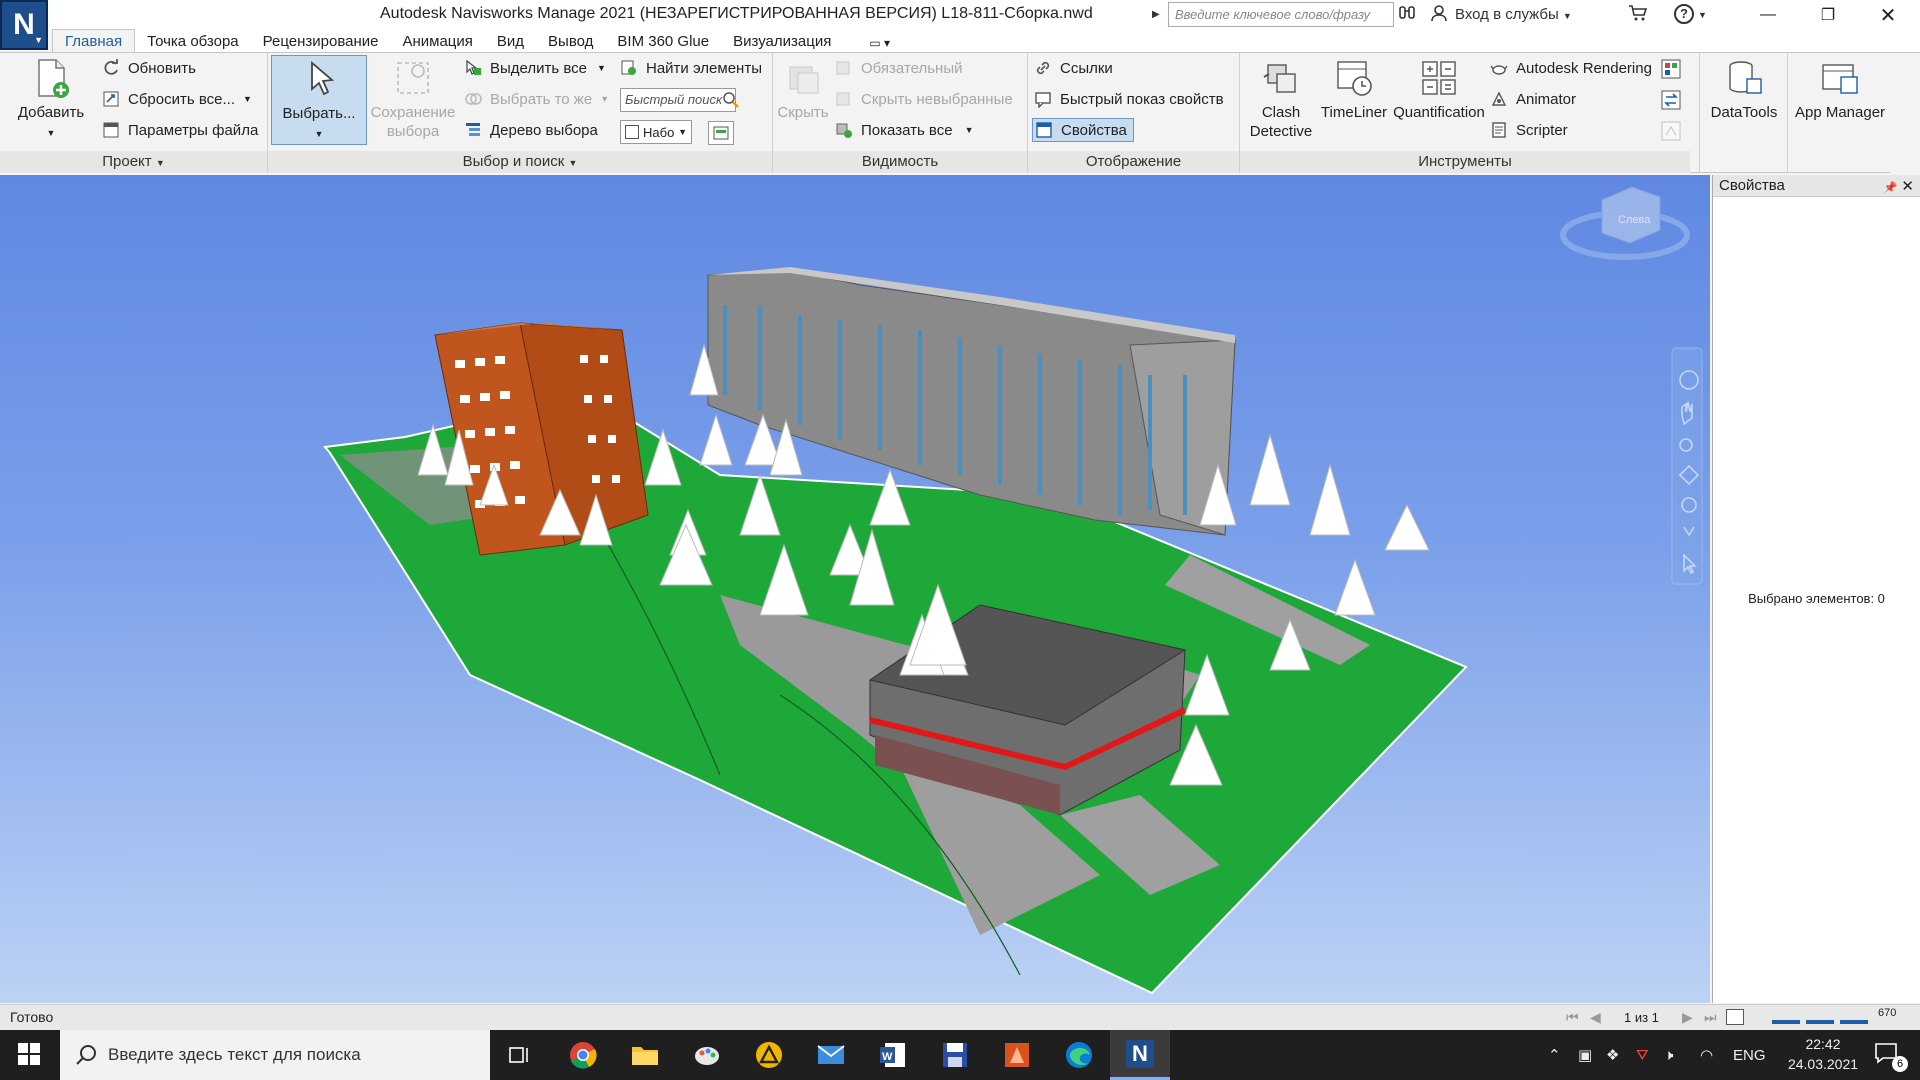  Describe the element at coordinates (1465, 162) in the screenshot. I see `panel-tools-label: Инструменты` at that location.